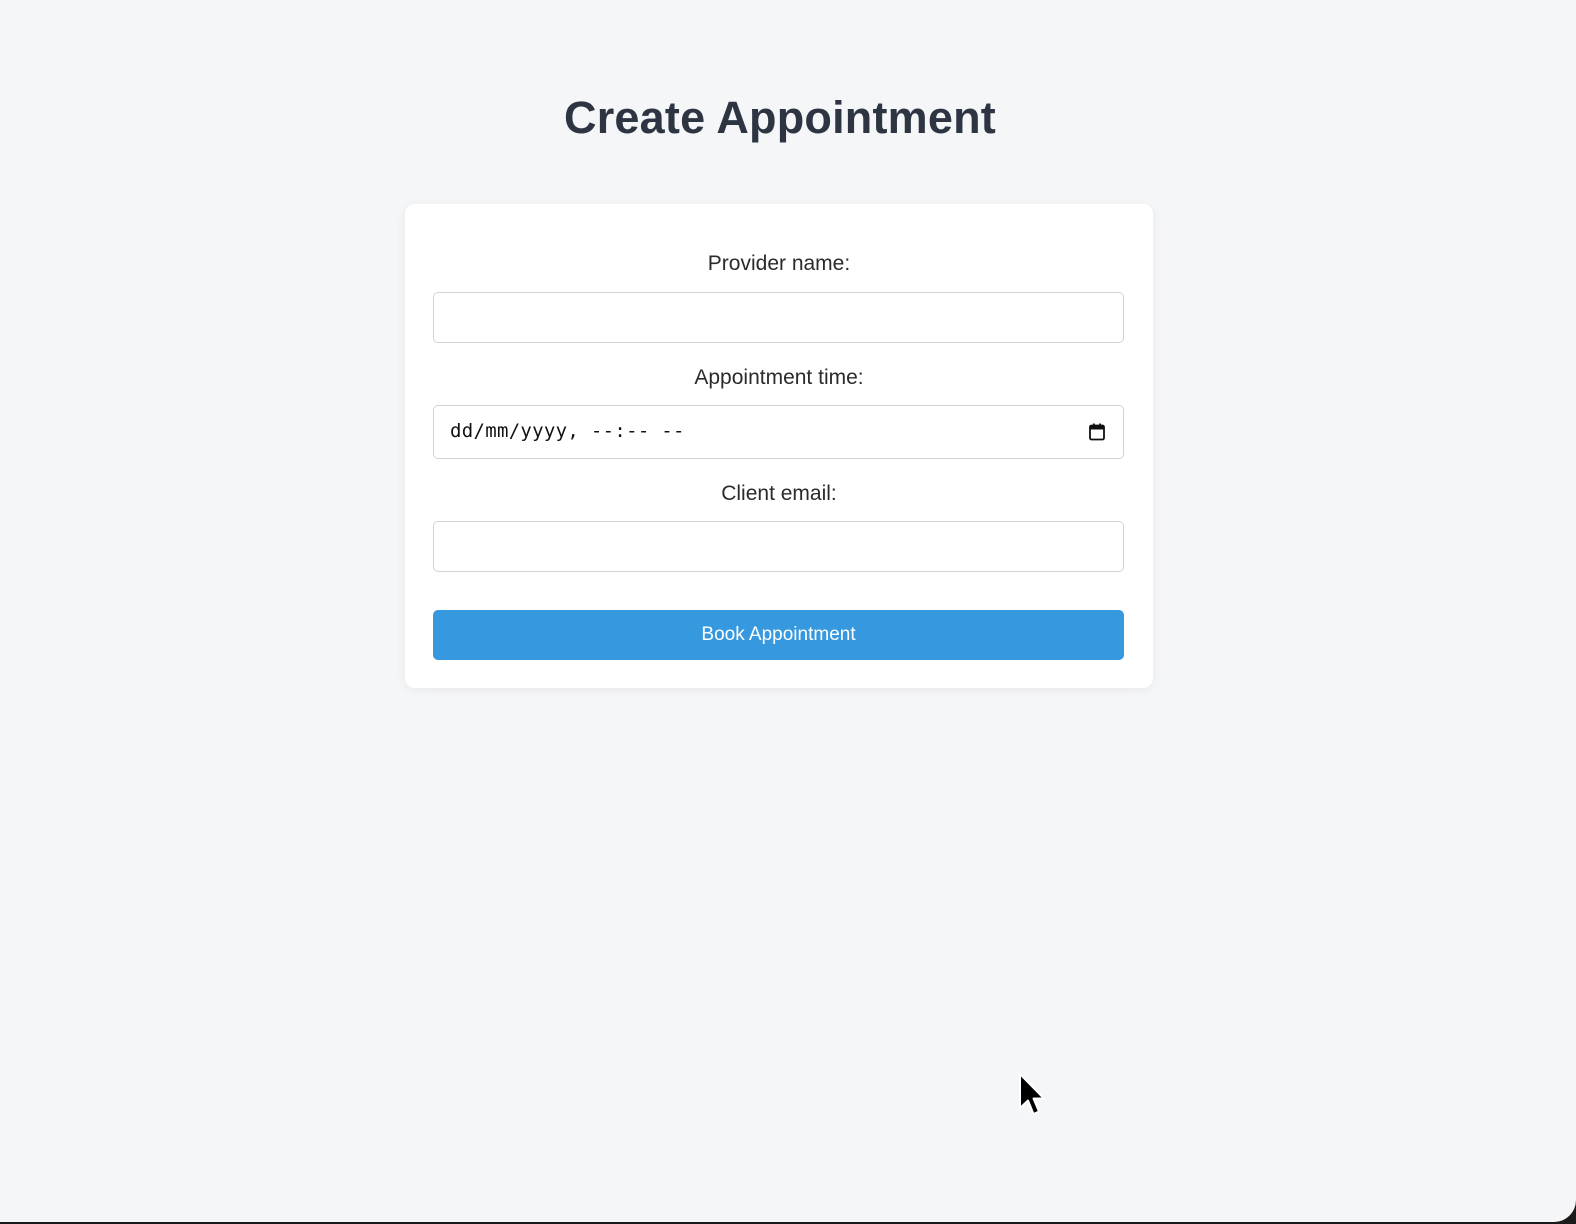 The width and height of the screenshot is (1576, 1224). Describe the element at coordinates (778, 546) in the screenshot. I see `client-email-input` at that location.